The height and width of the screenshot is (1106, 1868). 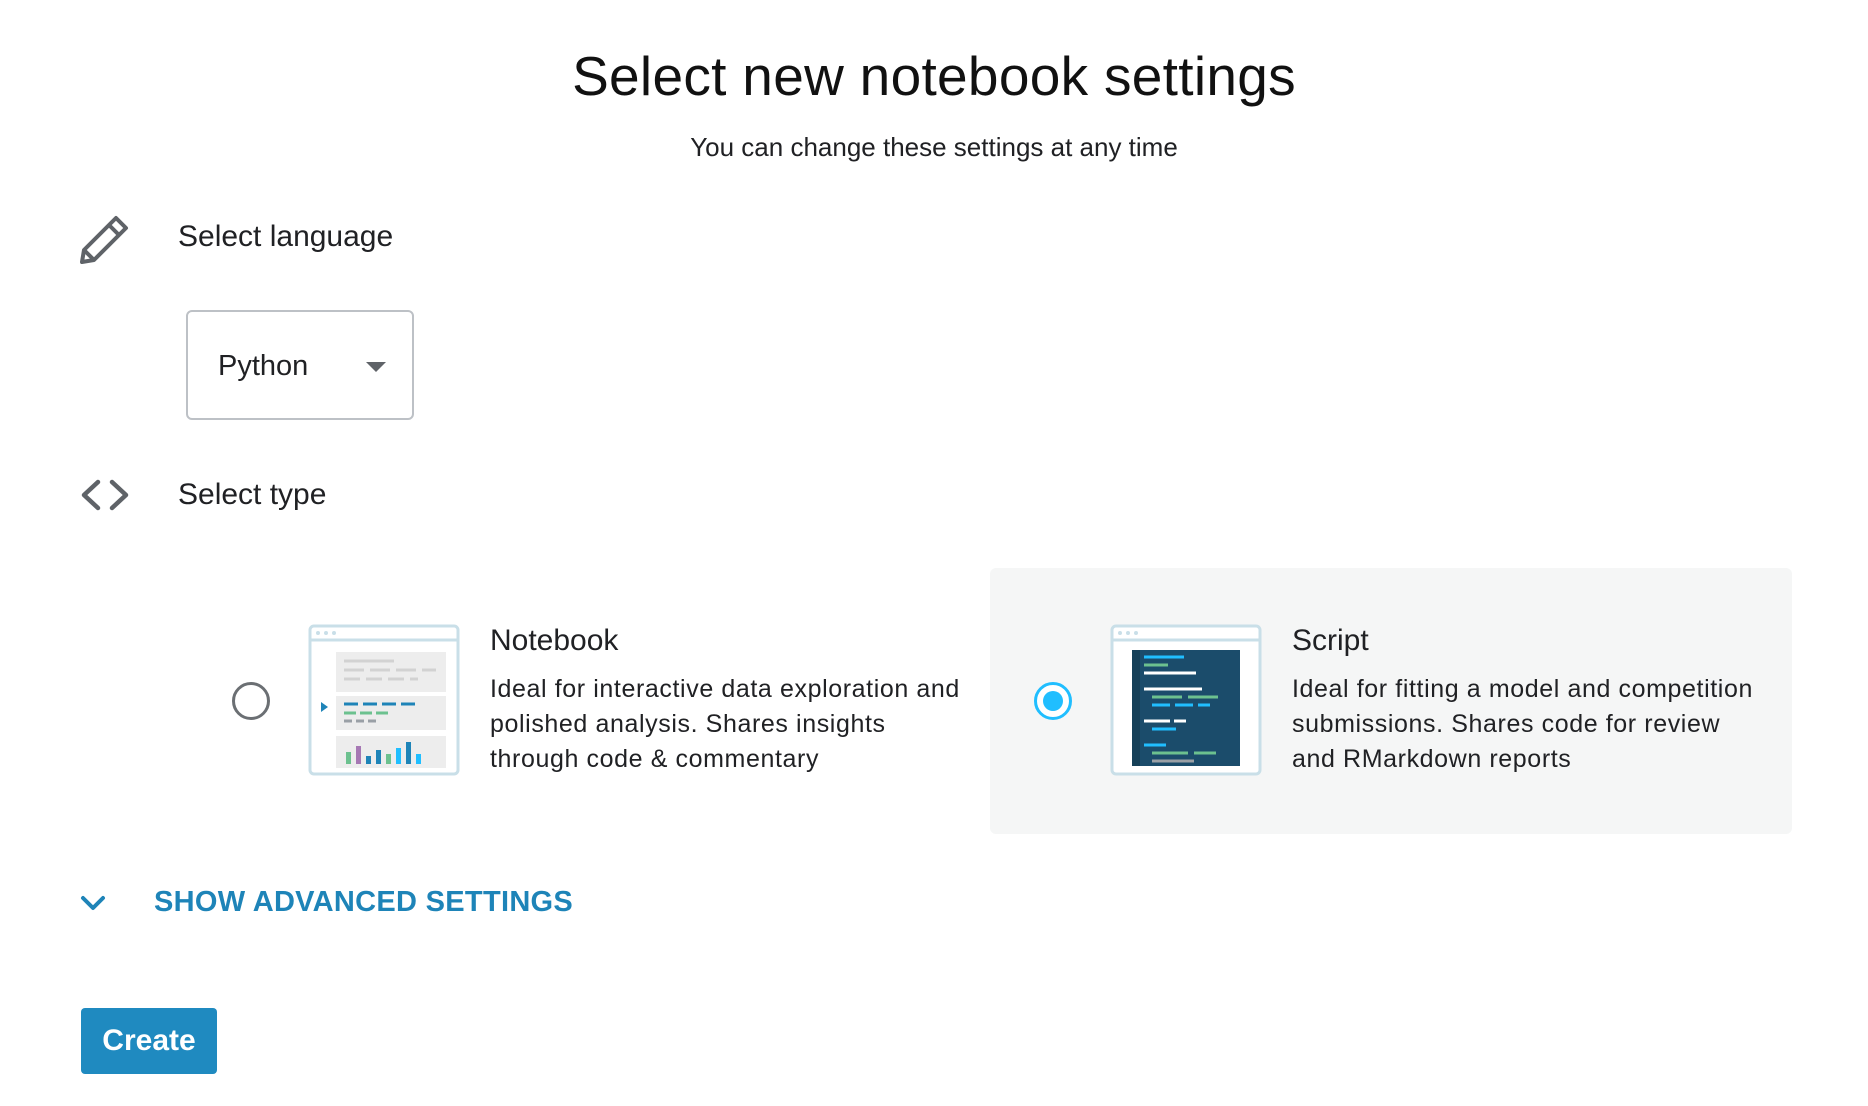 I want to click on page-title: Select new notebook settings, so click(x=934, y=76).